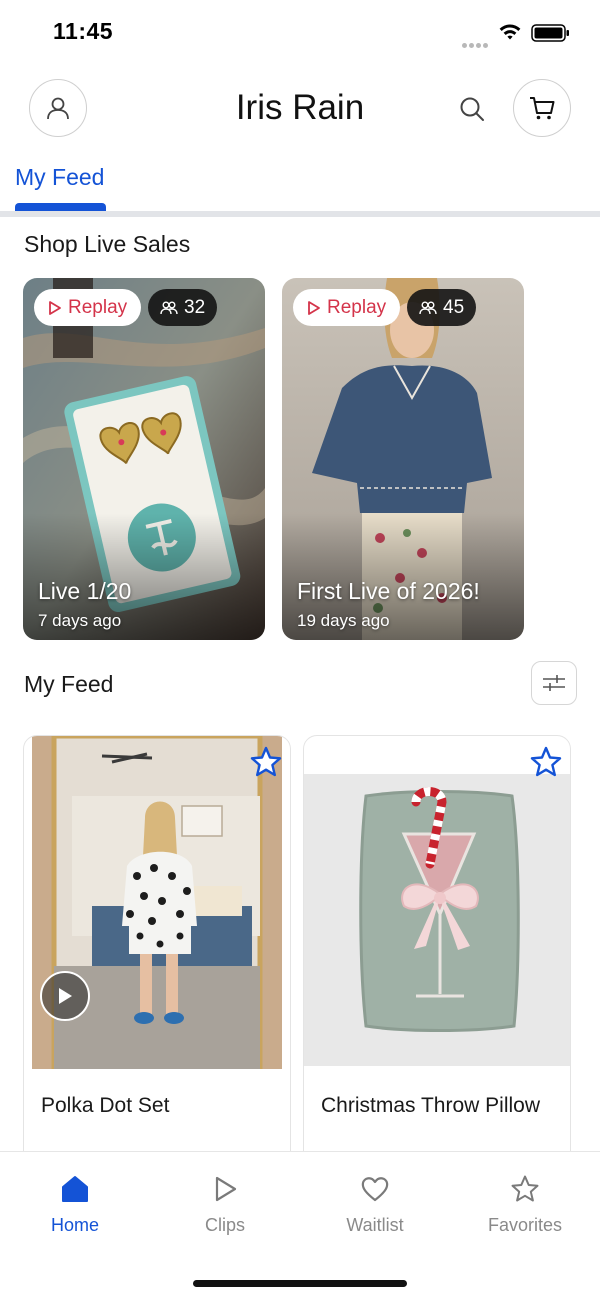 The height and width of the screenshot is (1299, 600). What do you see at coordinates (105, 1105) in the screenshot?
I see `product-name: Polka Dot Set` at bounding box center [105, 1105].